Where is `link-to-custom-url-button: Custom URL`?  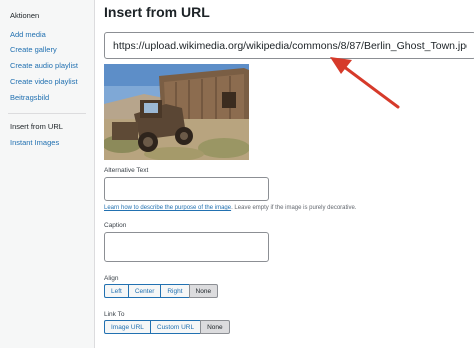 link-to-custom-url-button: Custom URL is located at coordinates (175, 327).